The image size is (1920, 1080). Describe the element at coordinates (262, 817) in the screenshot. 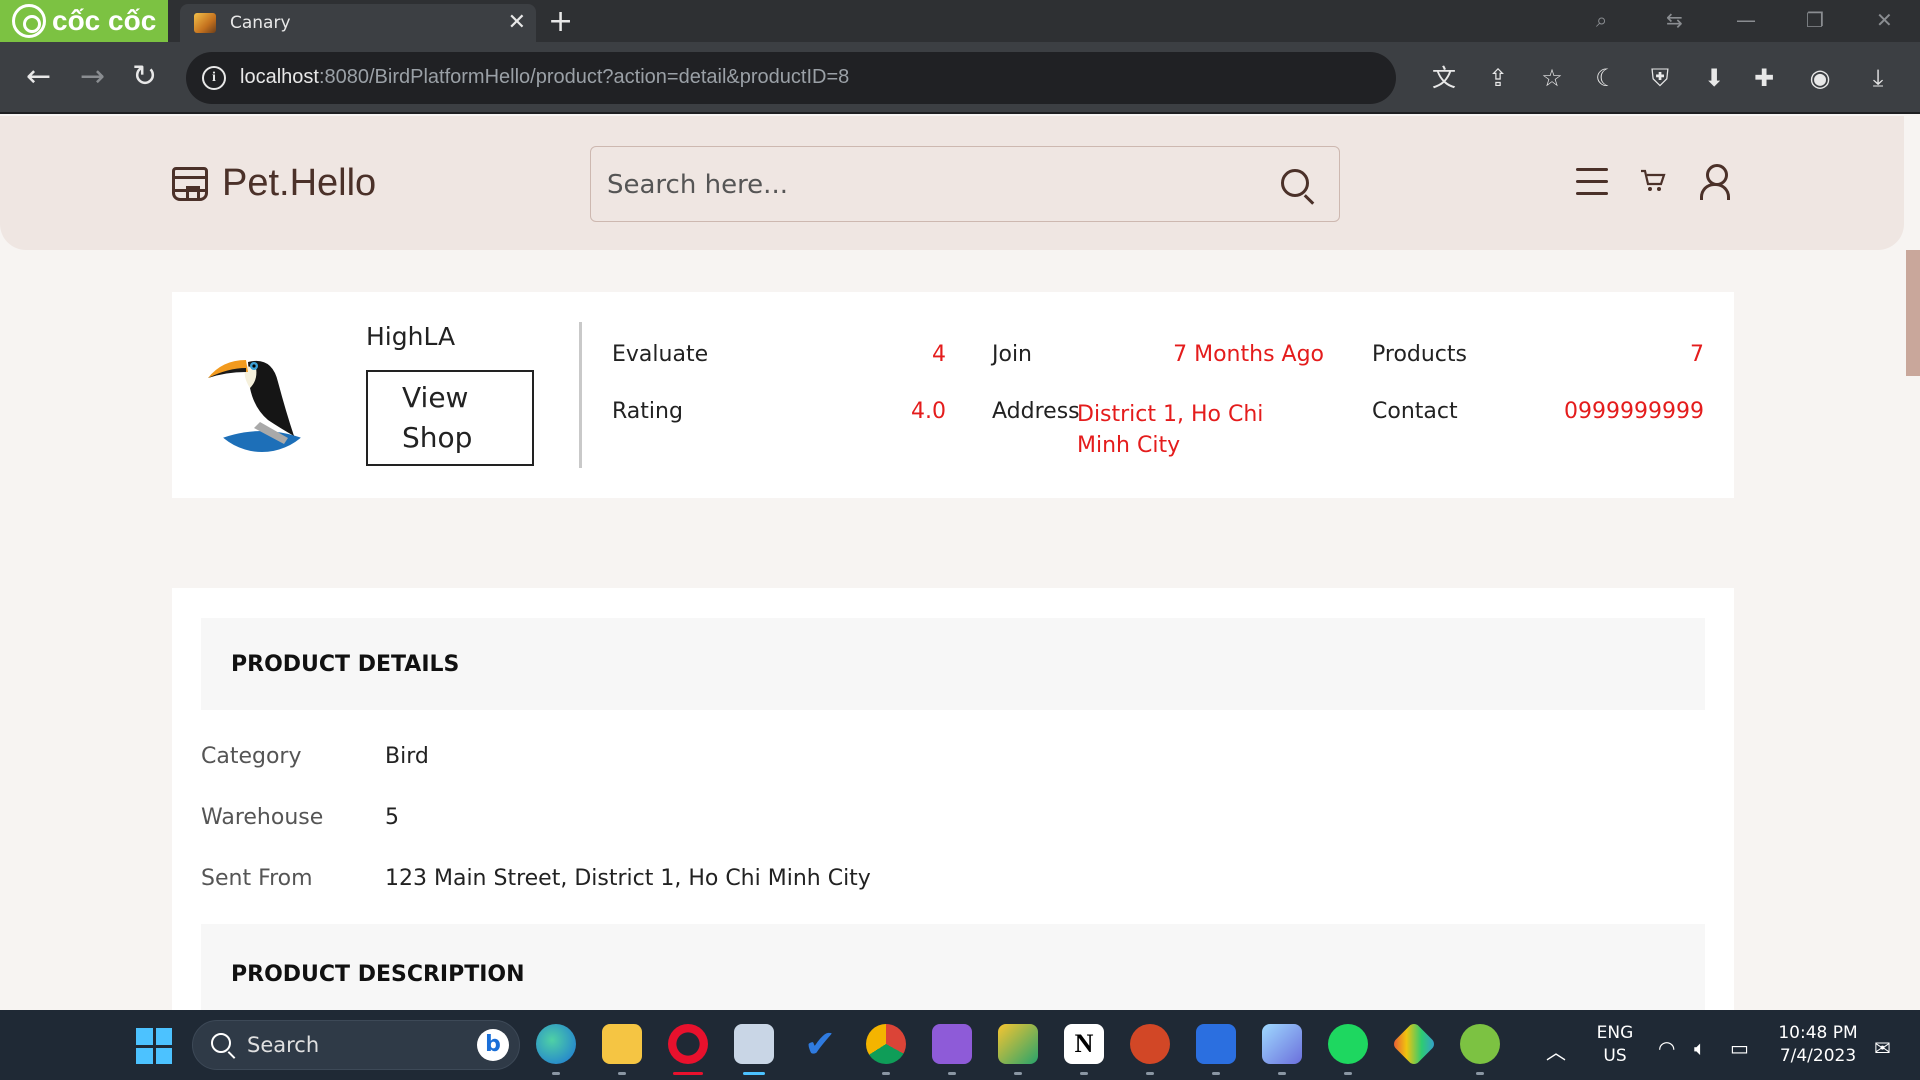

I see `warehouse-label: Warehouse` at that location.